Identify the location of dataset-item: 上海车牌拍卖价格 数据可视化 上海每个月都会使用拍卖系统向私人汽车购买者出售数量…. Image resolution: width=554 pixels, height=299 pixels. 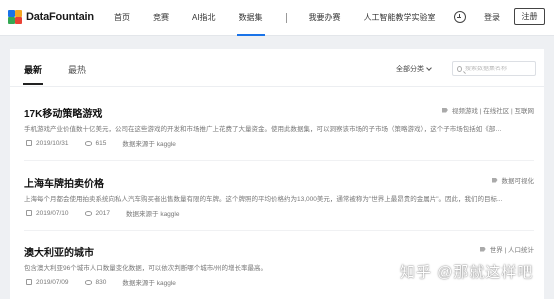
(279, 196).